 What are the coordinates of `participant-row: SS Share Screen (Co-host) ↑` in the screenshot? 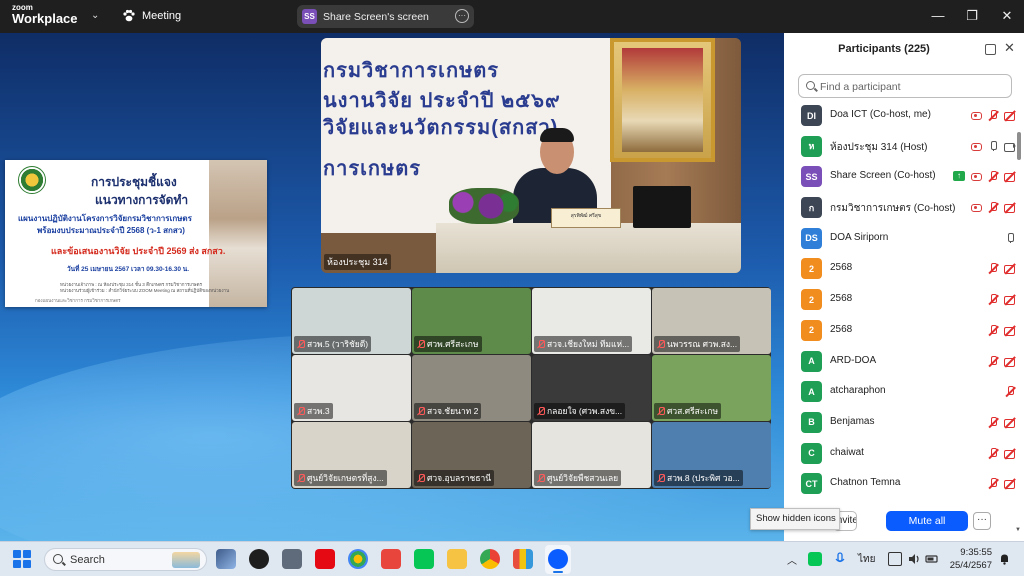 It's located at (900, 176).